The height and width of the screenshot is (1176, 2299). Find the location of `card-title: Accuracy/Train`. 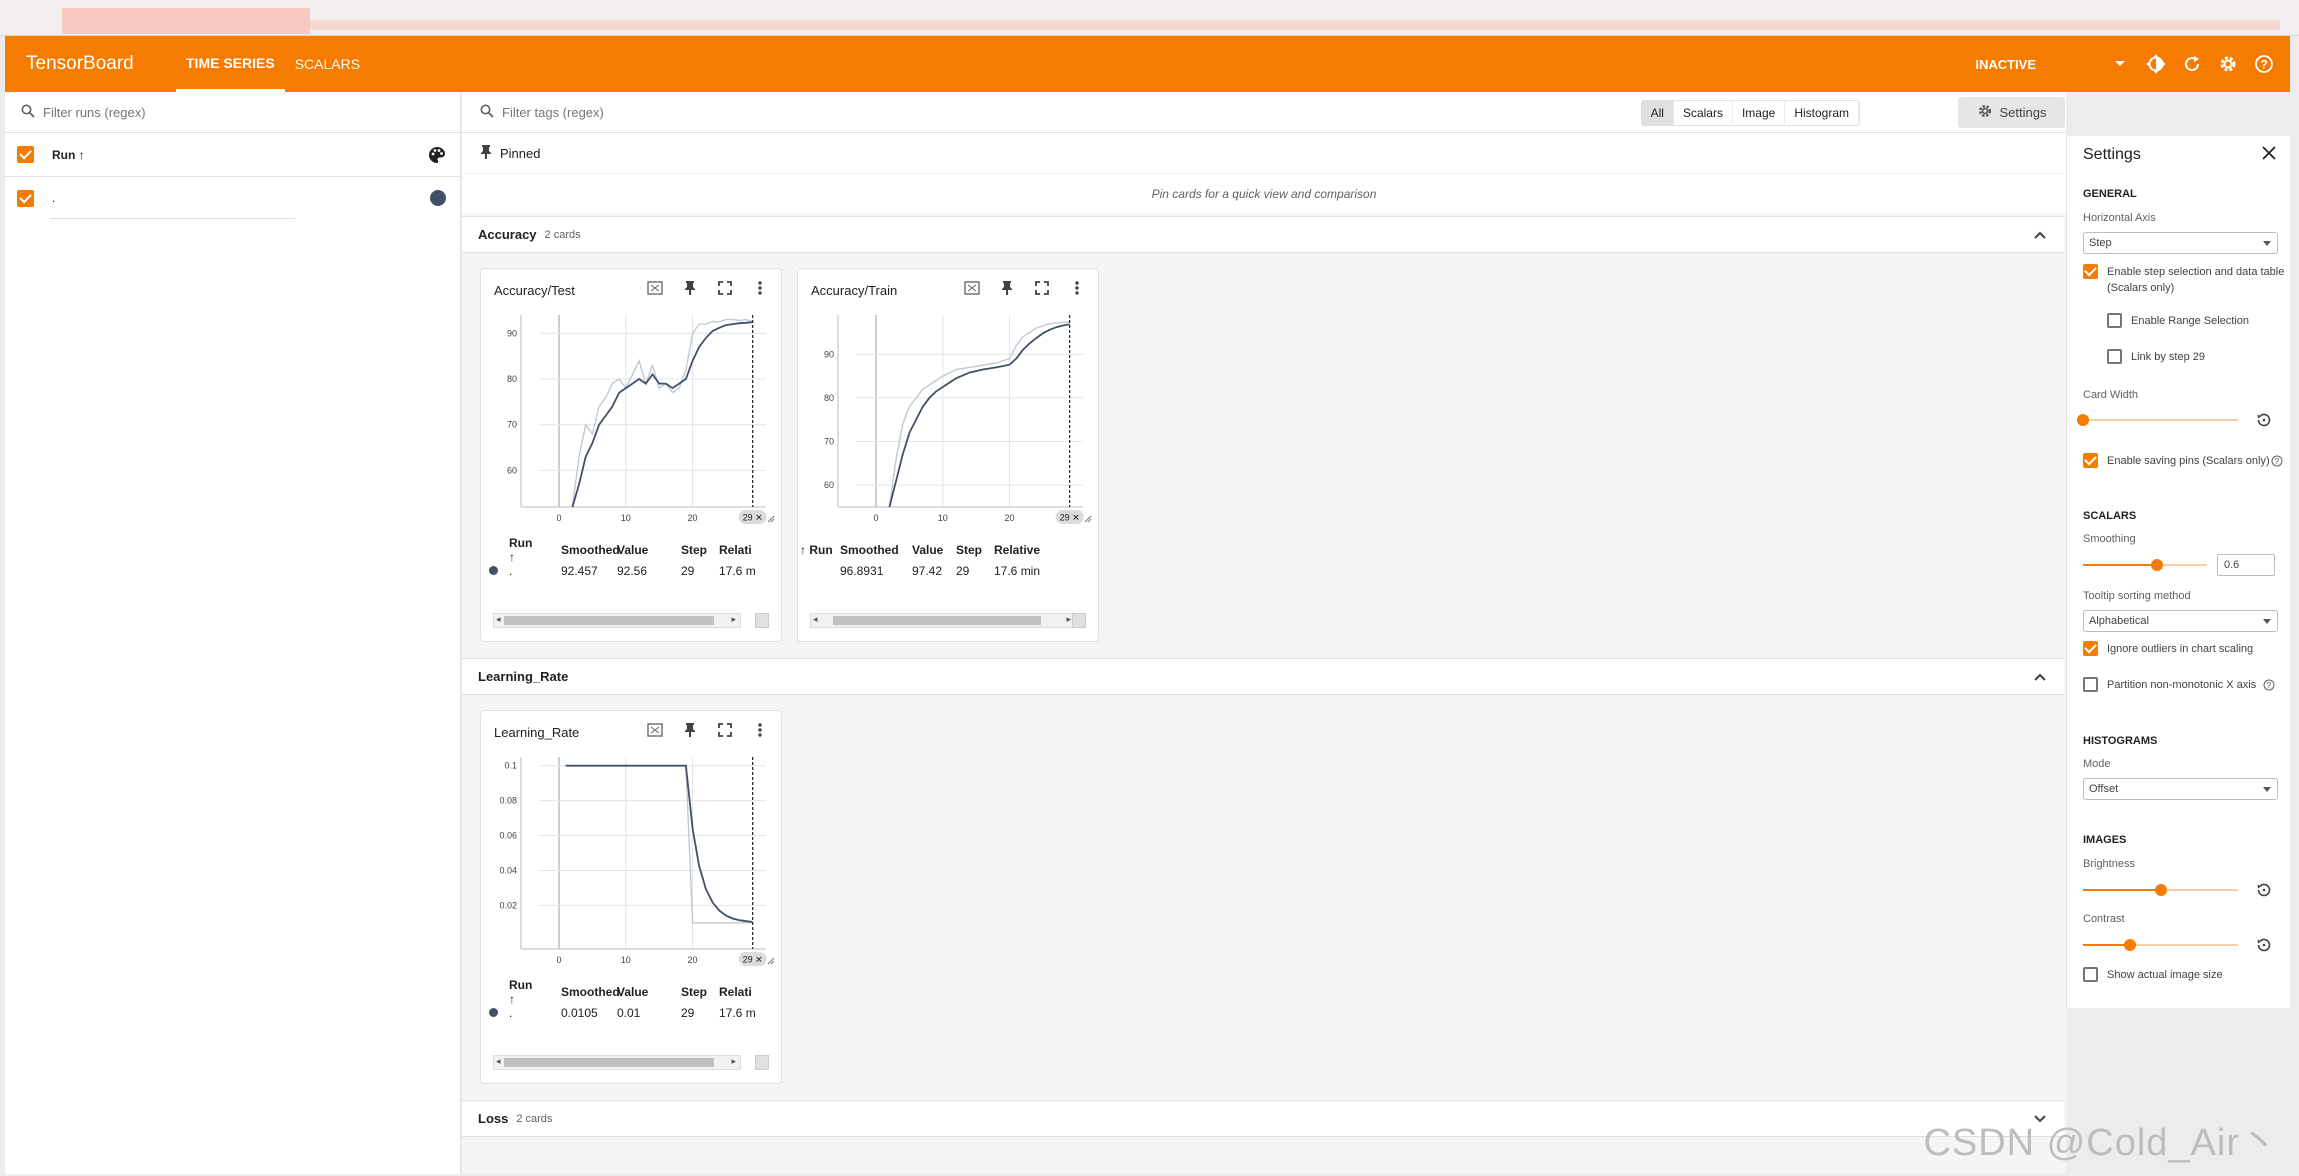

card-title: Accuracy/Train is located at coordinates (854, 290).